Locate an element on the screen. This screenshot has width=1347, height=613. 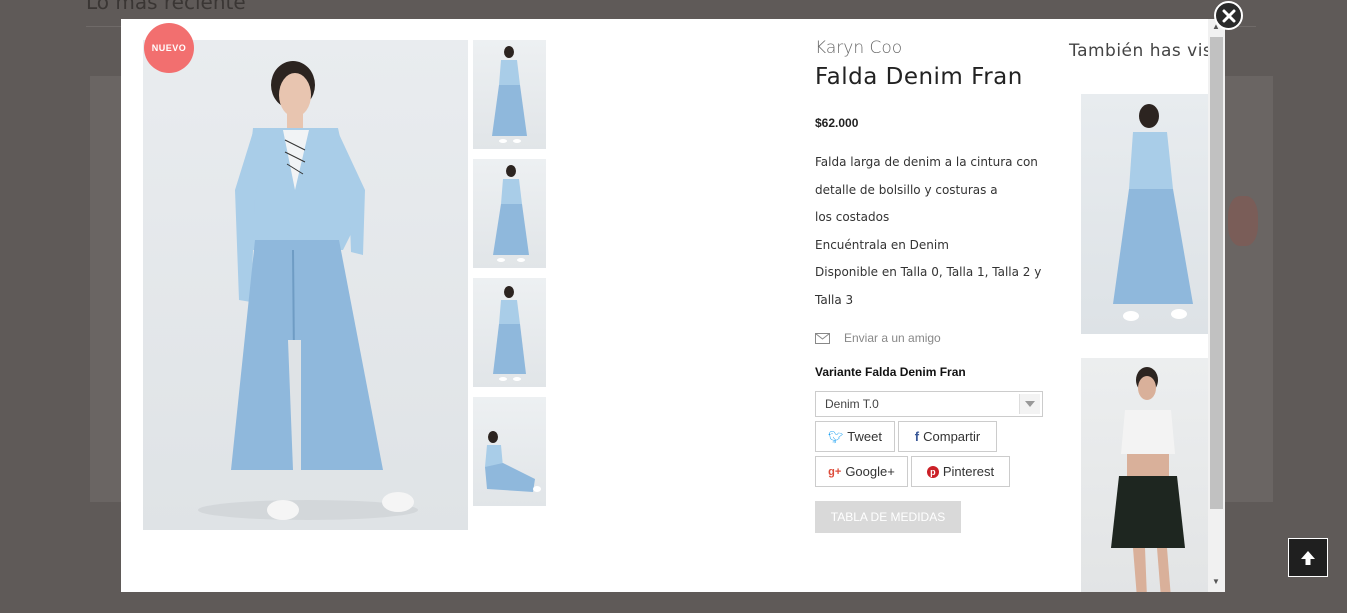
variant-select: Denim T.0 is located at coordinates (929, 404).